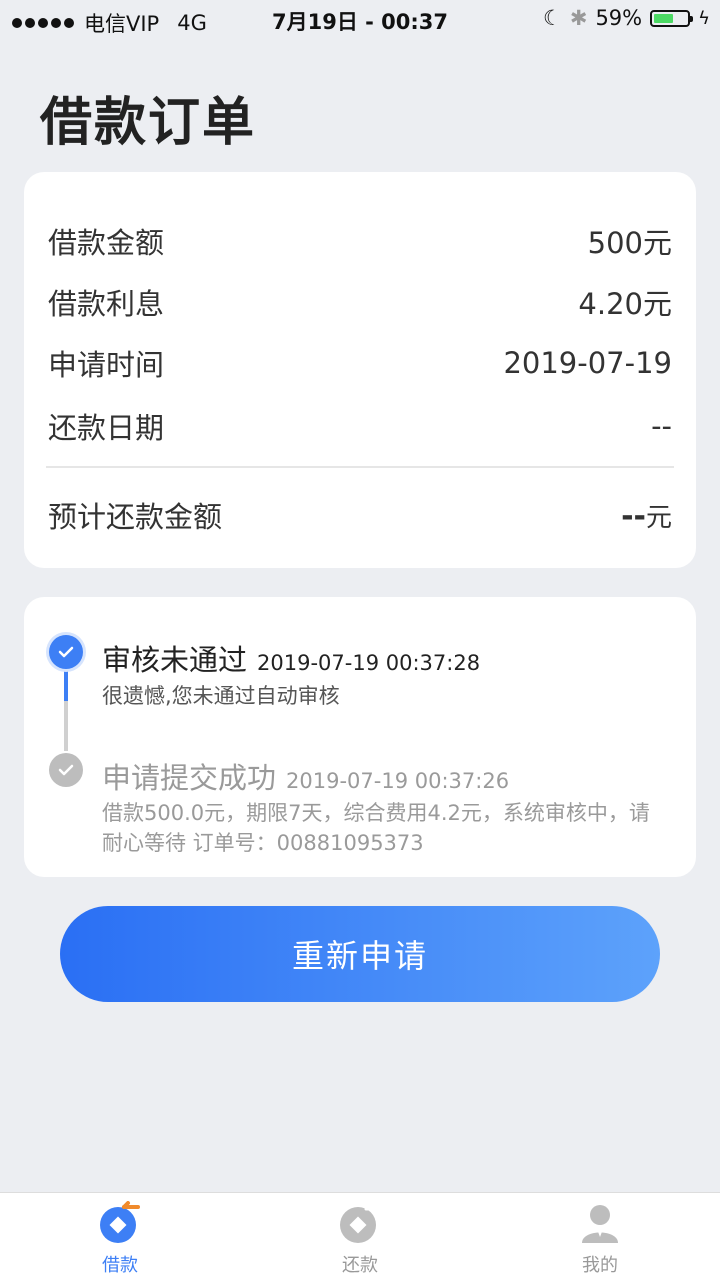 The image size is (720, 1280). What do you see at coordinates (658, 517) in the screenshot?
I see `total-unit: 元` at bounding box center [658, 517].